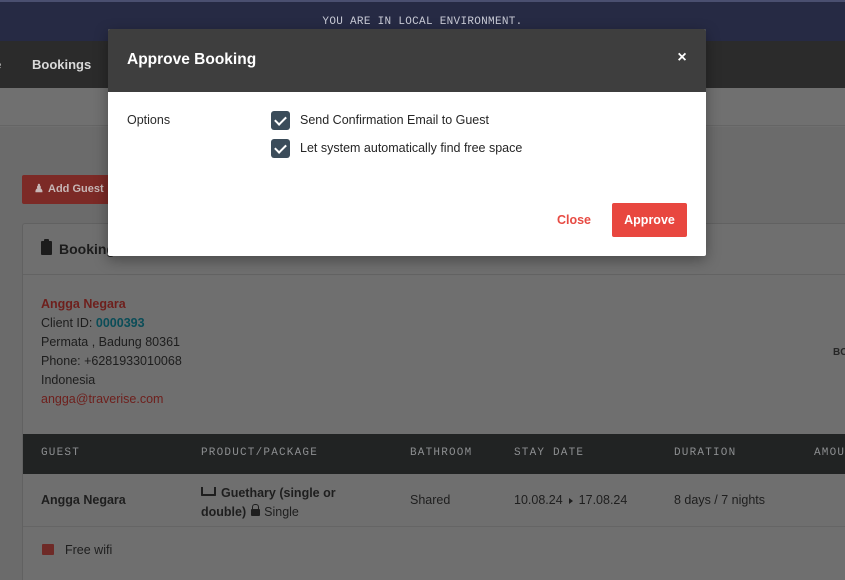 This screenshot has width=845, height=580. Describe the element at coordinates (61, 453) in the screenshot. I see `column-header-guest: GUEST` at that location.